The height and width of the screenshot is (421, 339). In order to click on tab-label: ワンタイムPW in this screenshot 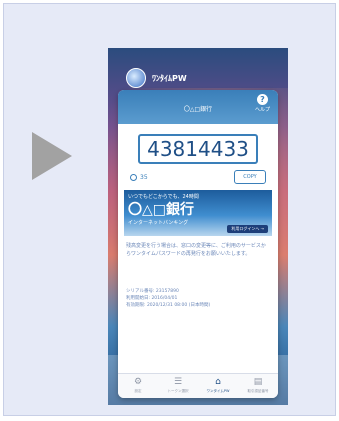, I will do `click(218, 391)`.